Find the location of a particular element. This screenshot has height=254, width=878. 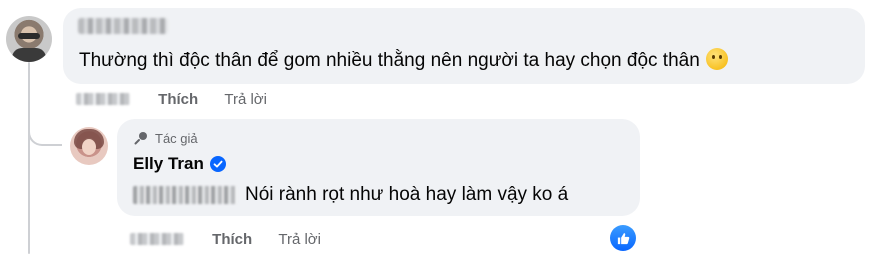

like-reaction-badge is located at coordinates (623, 238).